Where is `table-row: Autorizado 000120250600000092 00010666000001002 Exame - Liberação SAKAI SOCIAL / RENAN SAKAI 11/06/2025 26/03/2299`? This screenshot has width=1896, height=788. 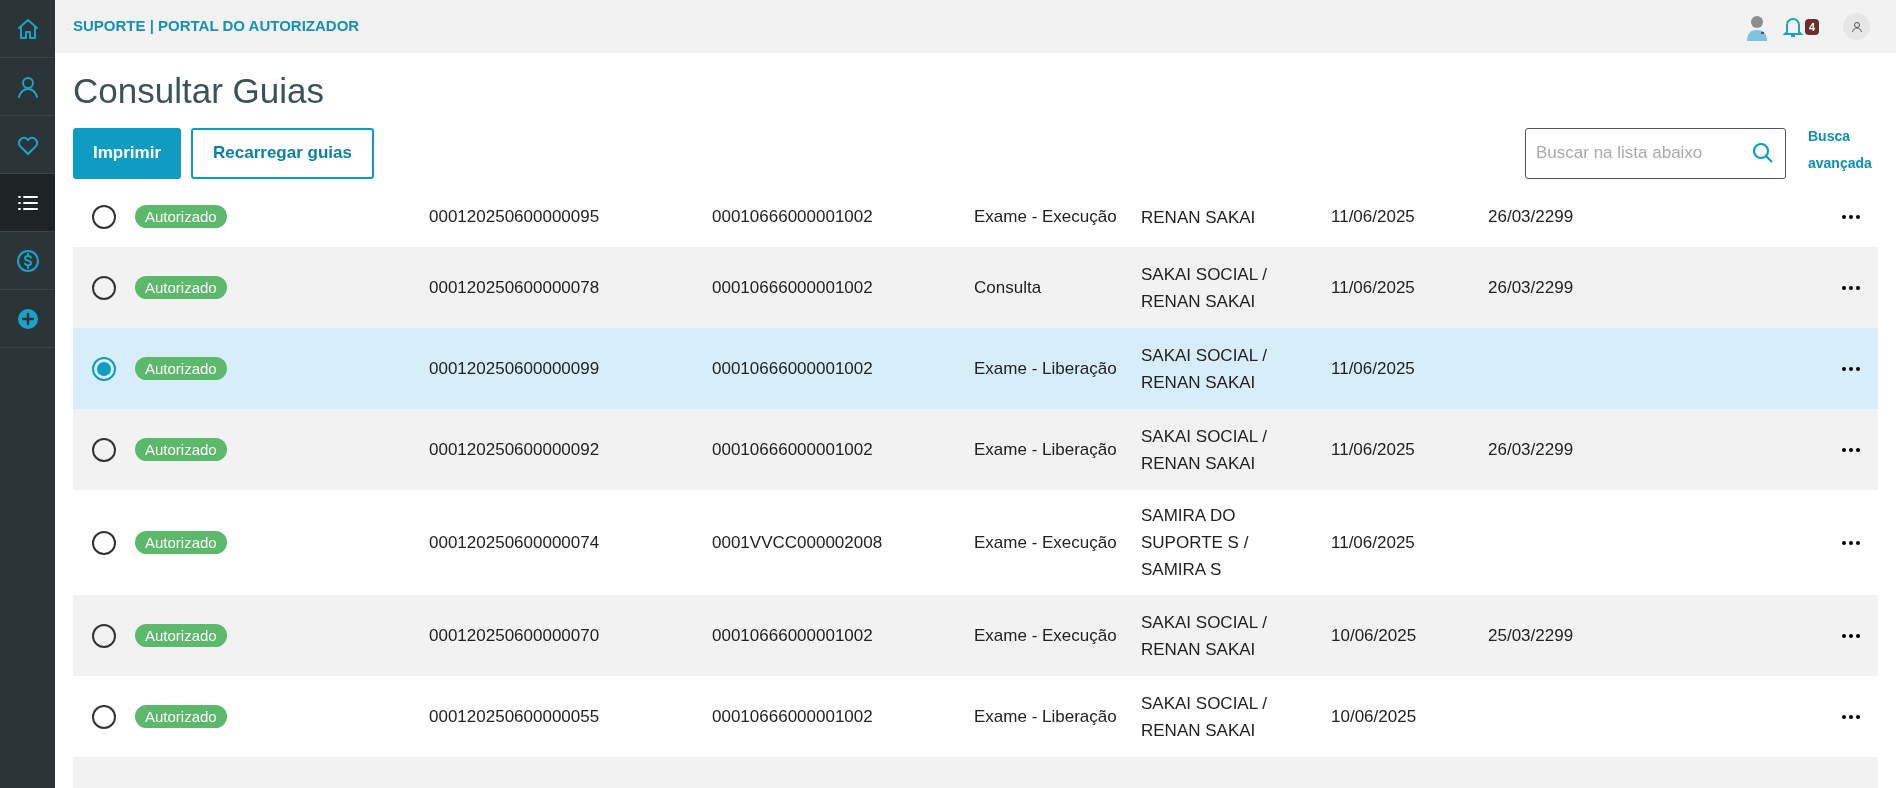
table-row: Autorizado 000120250600000092 00010666000001002 Exame - Liberação SAKAI SOCIAL / RENAN SAKAI 11/06/2025 26/03/2299 is located at coordinates (975, 449).